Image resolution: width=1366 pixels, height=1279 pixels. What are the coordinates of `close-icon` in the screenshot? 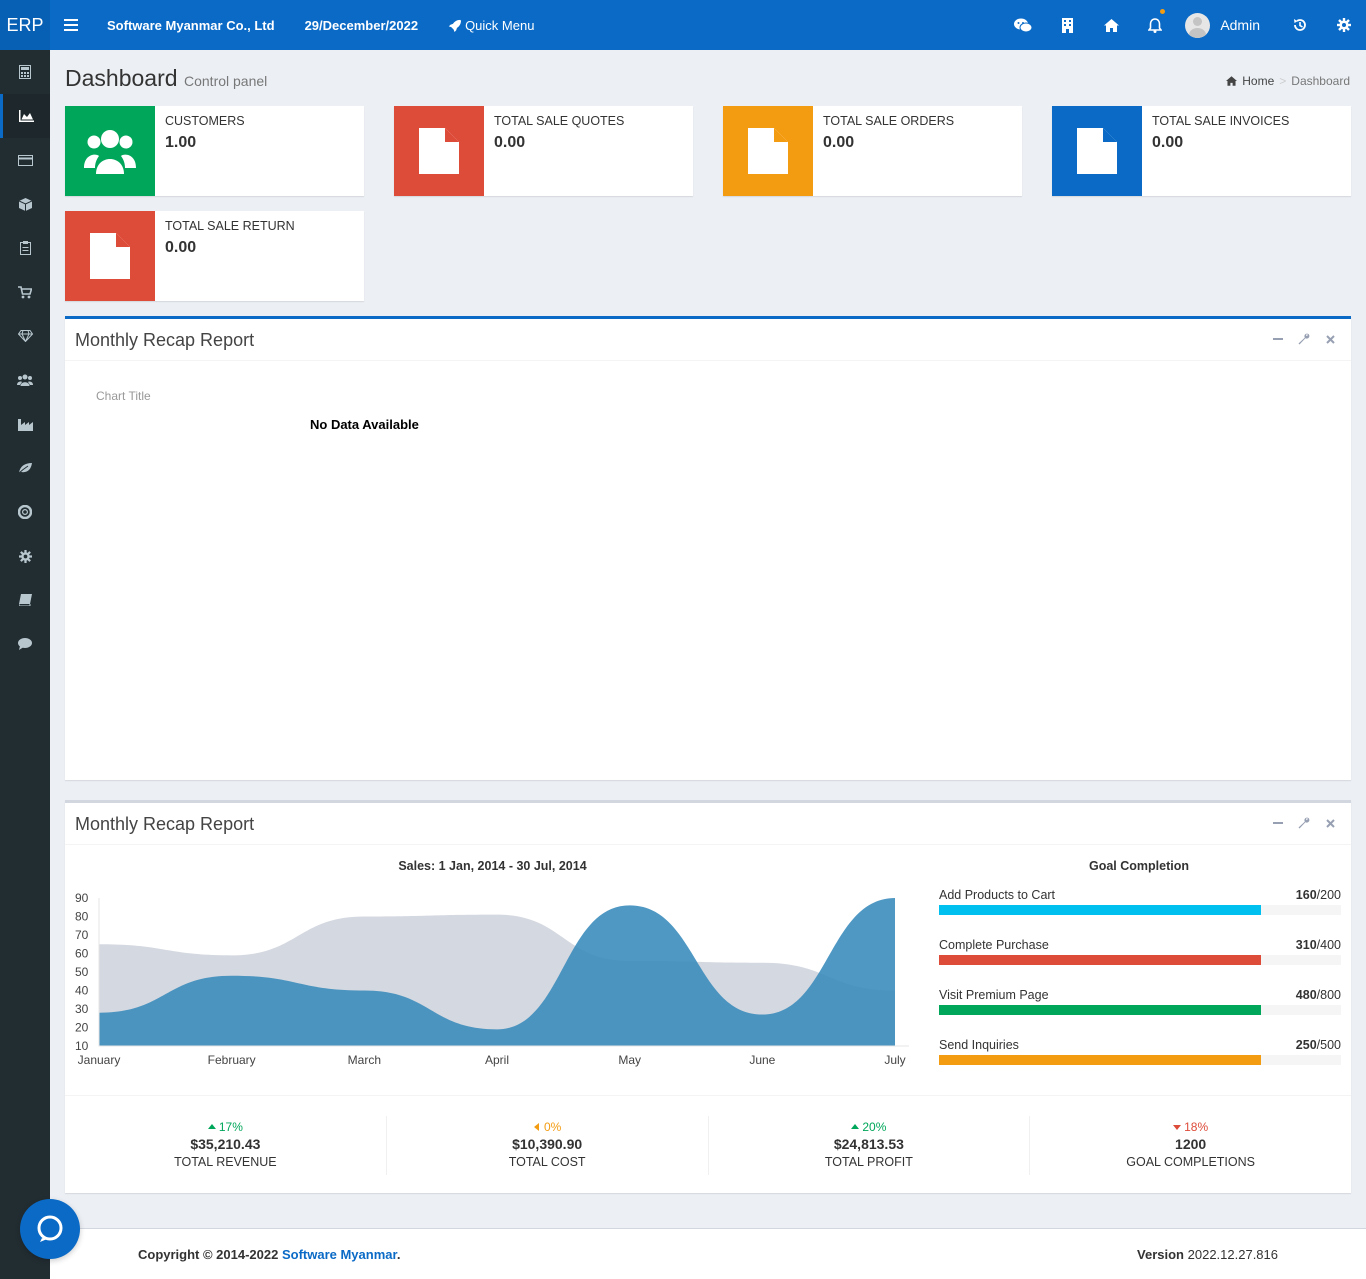 It's located at (1330, 823).